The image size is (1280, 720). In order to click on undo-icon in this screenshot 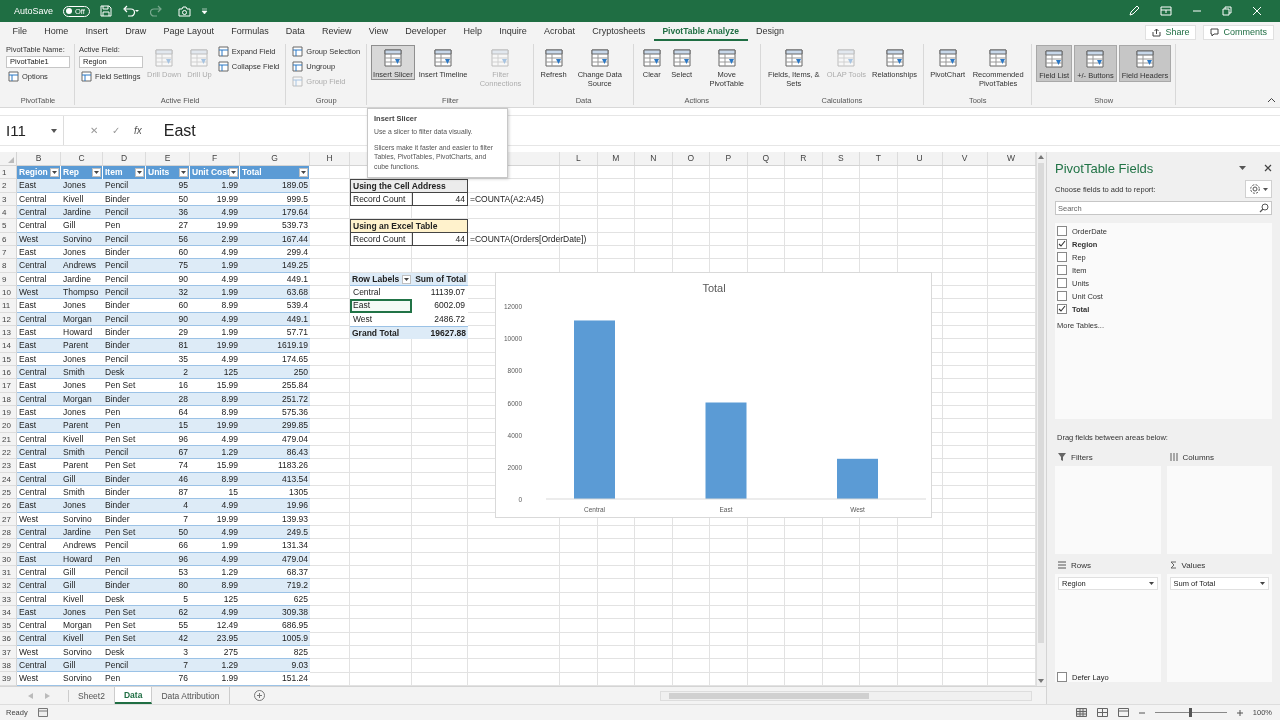, I will do `click(130, 11)`.